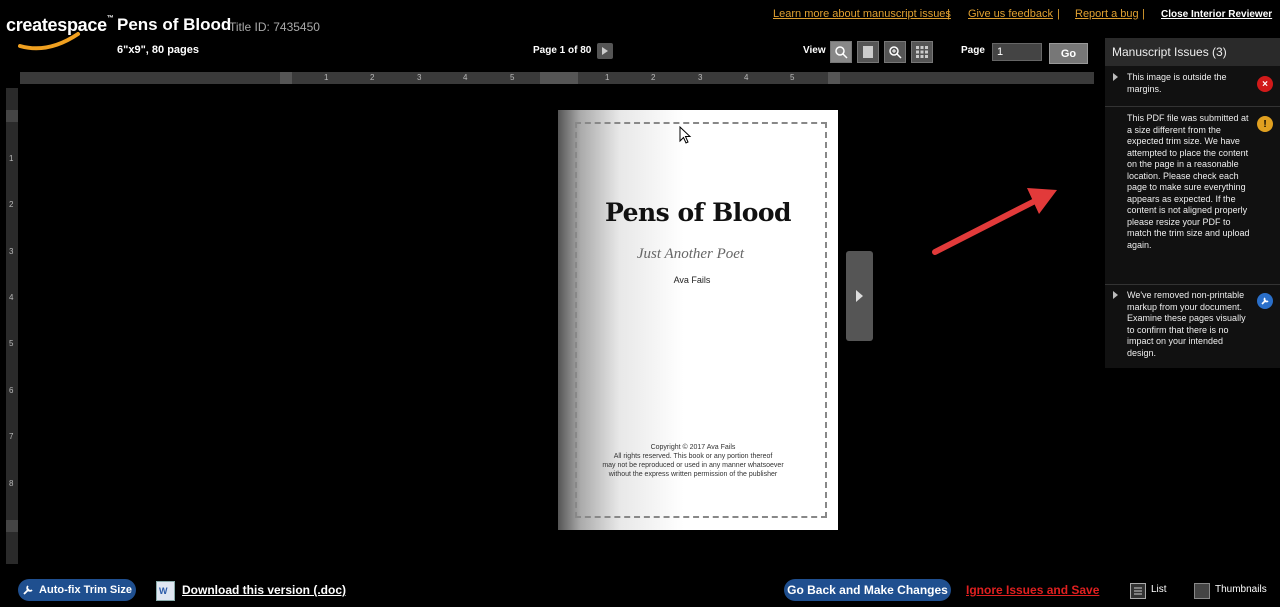 This screenshot has height=607, width=1280. What do you see at coordinates (698, 212) in the screenshot?
I see `page-heading: Pens of Blood` at bounding box center [698, 212].